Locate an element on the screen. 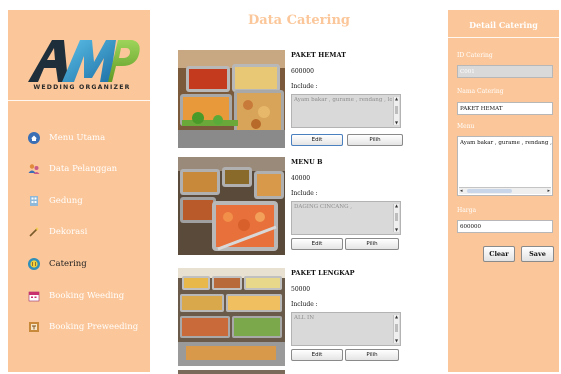 This screenshot has width=561, height=374. harga-field: 600000 is located at coordinates (505, 226).